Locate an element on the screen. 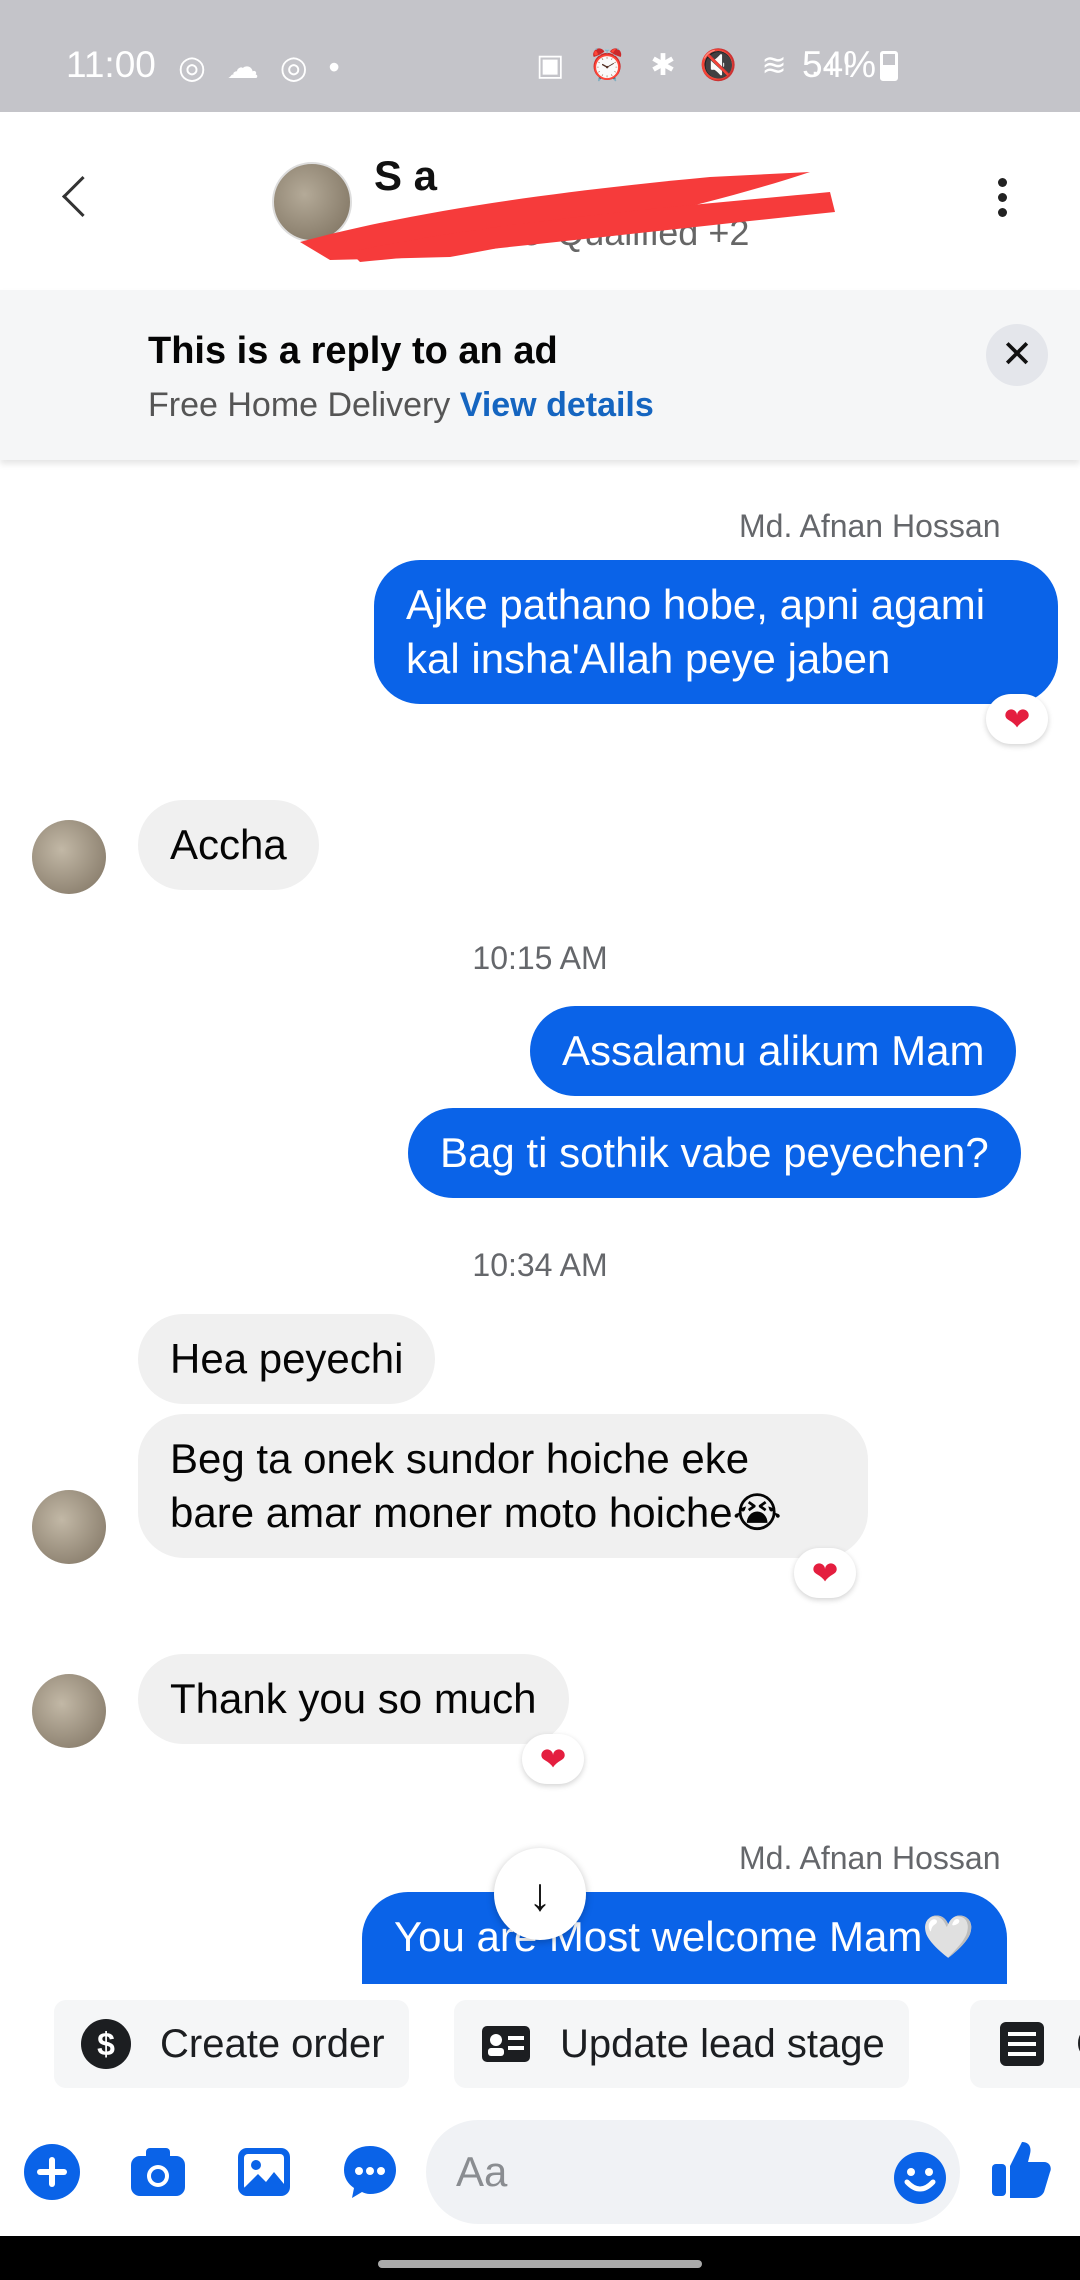 This screenshot has height=2280, width=1080. message-composer is located at coordinates (540, 2171).